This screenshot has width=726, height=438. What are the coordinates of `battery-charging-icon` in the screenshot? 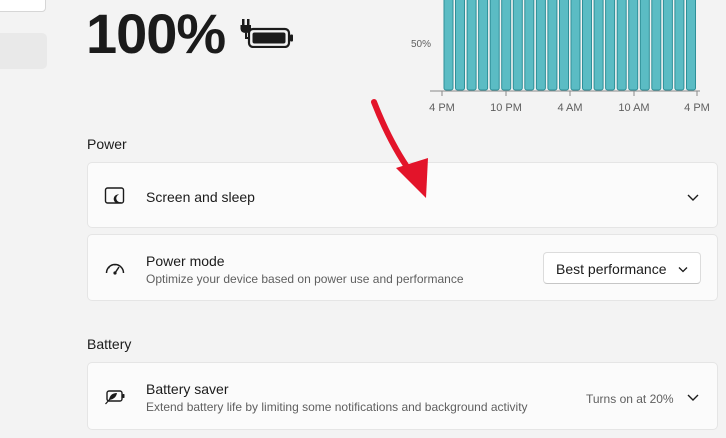 It's located at (266, 33).